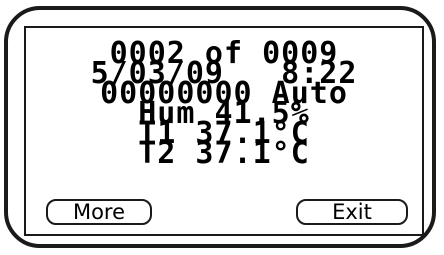  I want to click on exit-button: Exit, so click(352, 212).